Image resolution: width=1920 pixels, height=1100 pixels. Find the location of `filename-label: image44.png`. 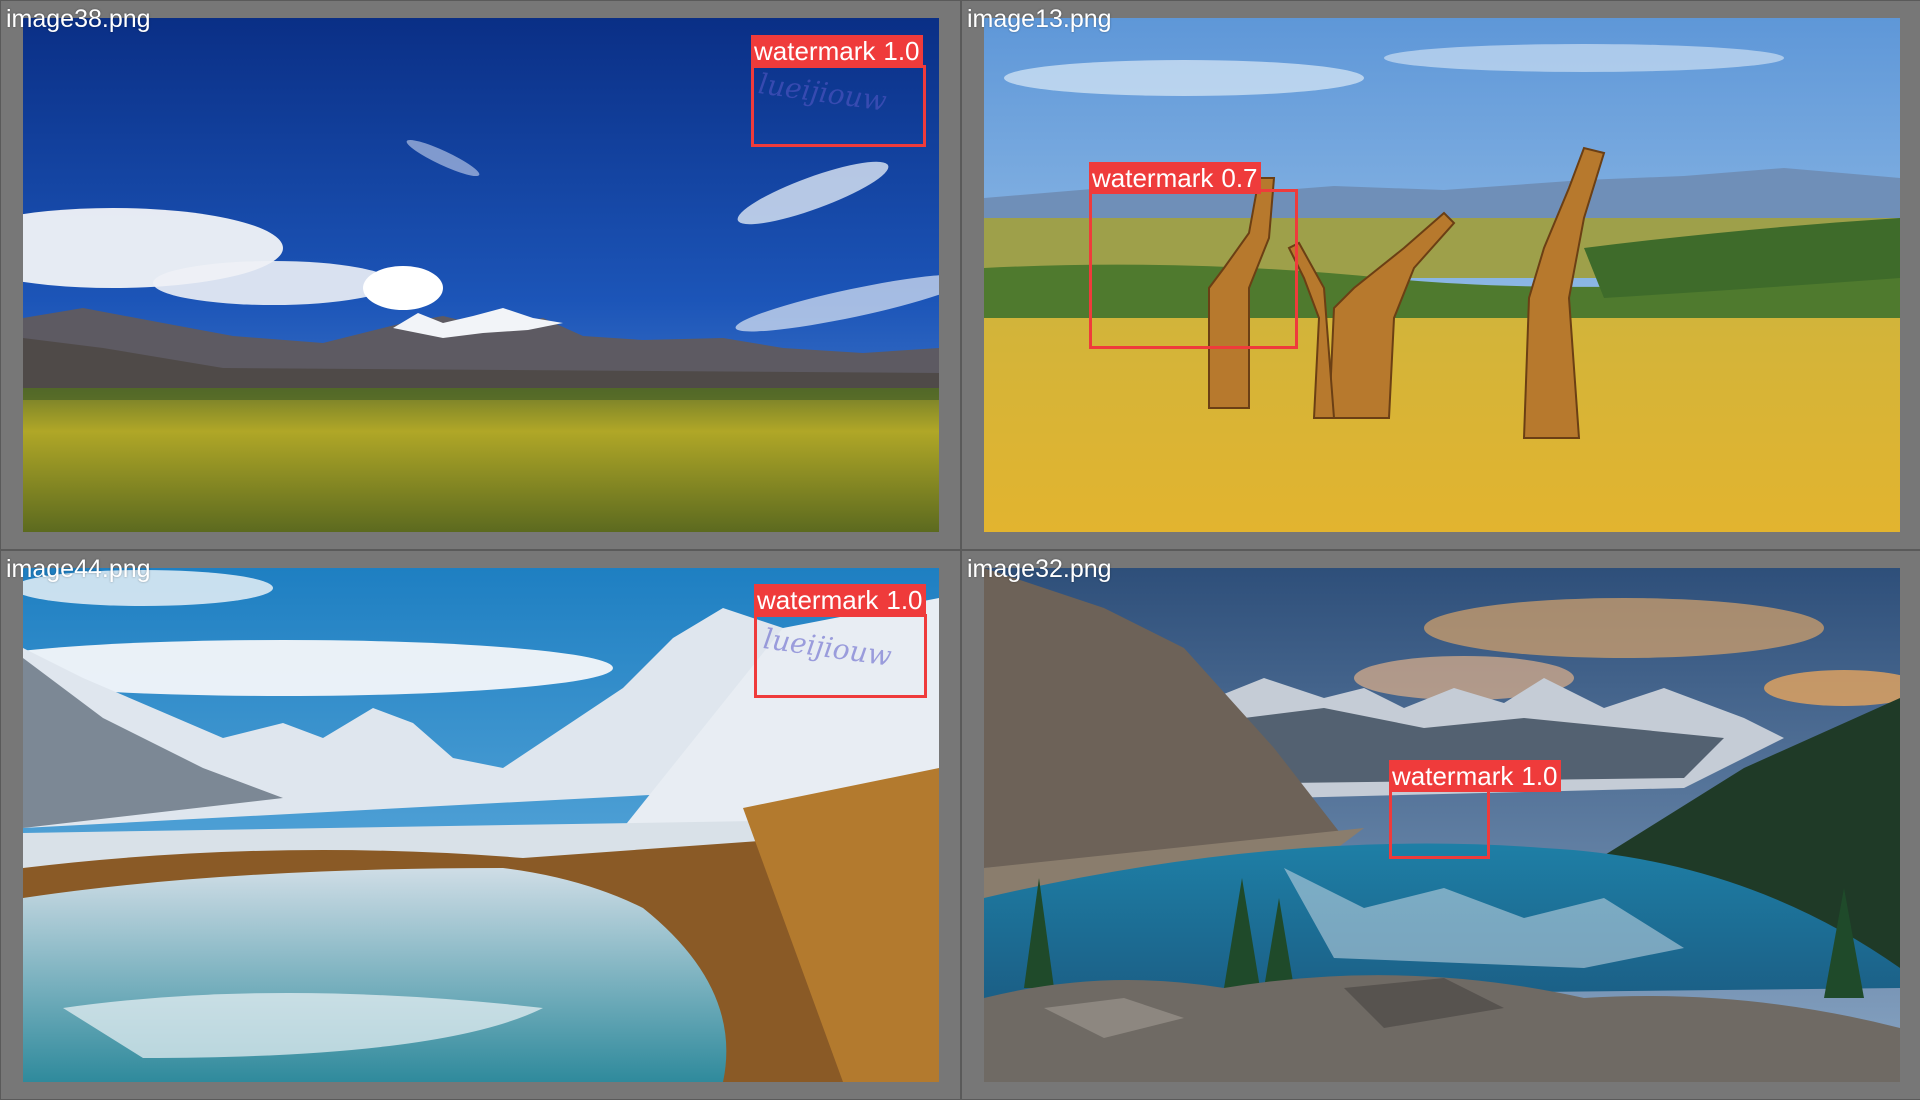

filename-label: image44.png is located at coordinates (78, 569).